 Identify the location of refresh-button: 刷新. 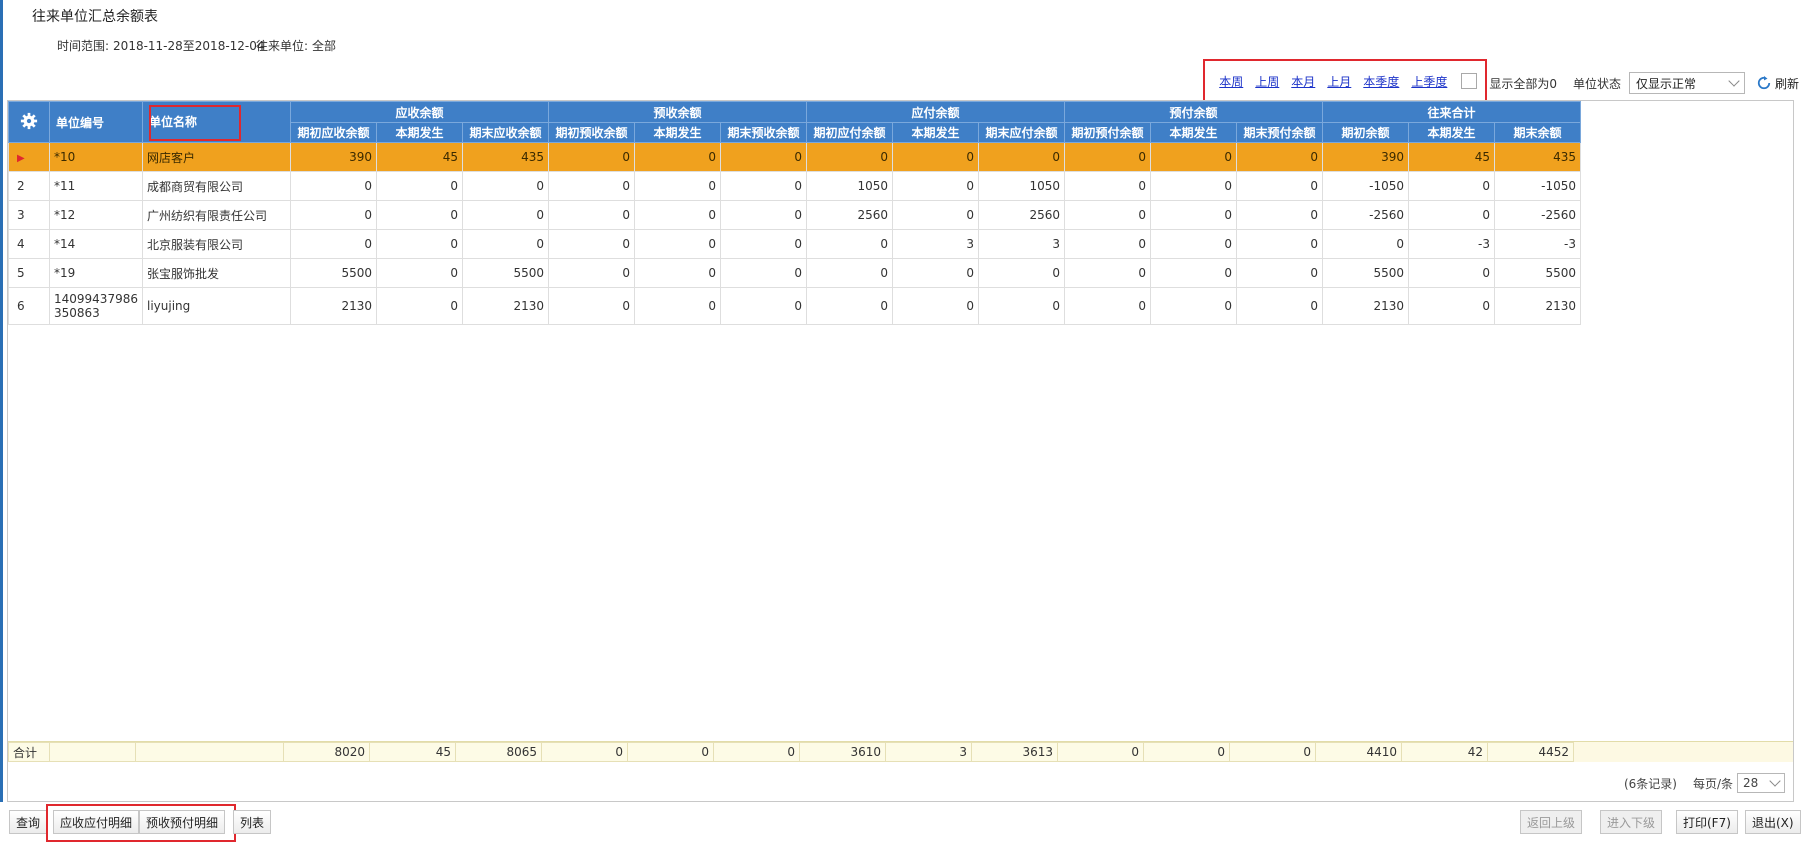
(1778, 83).